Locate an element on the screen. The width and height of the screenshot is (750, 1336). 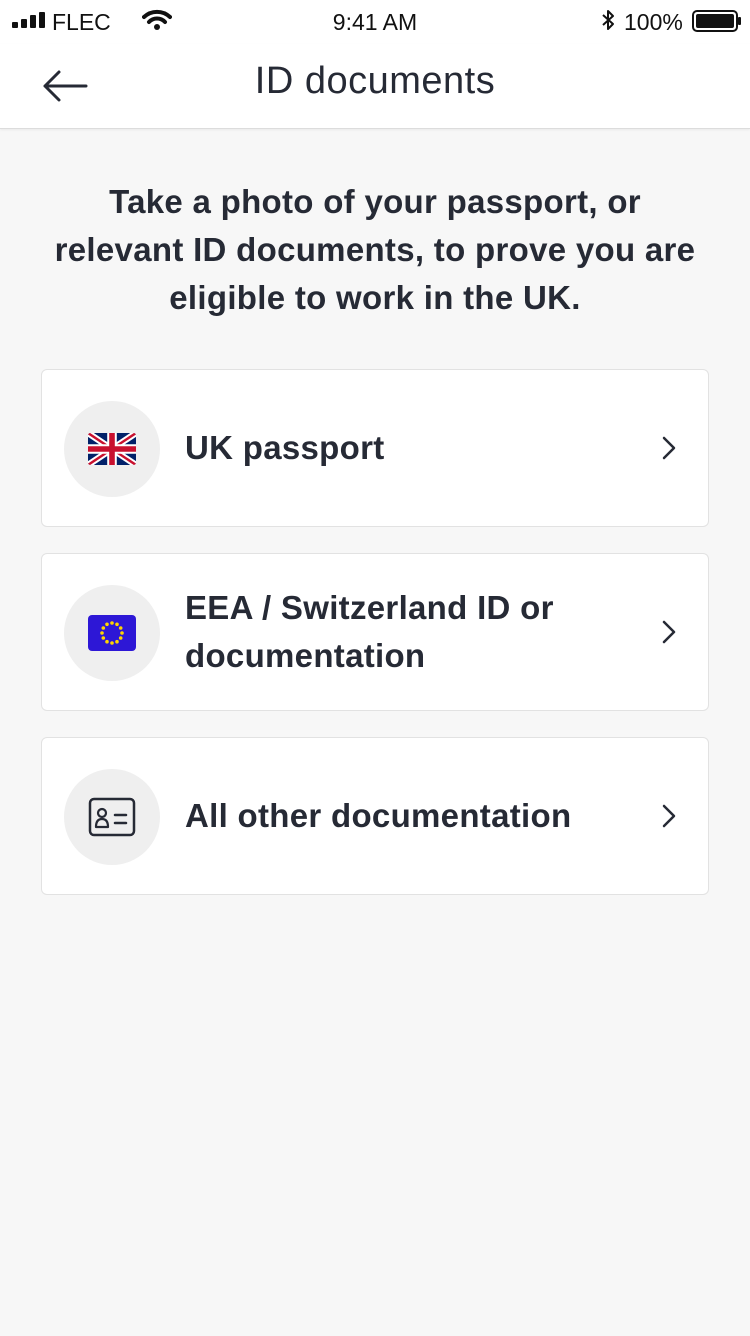
eu-flag-badge is located at coordinates (112, 633).